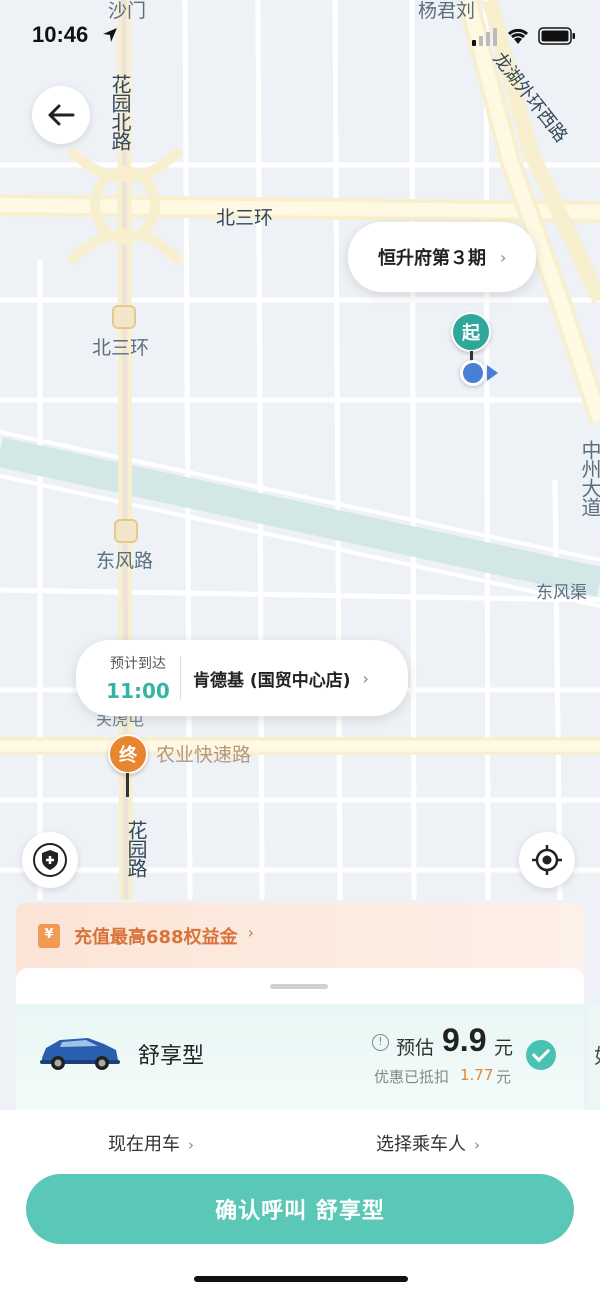 This screenshot has height=1299, width=600. I want to click on back-button, so click(61, 115).